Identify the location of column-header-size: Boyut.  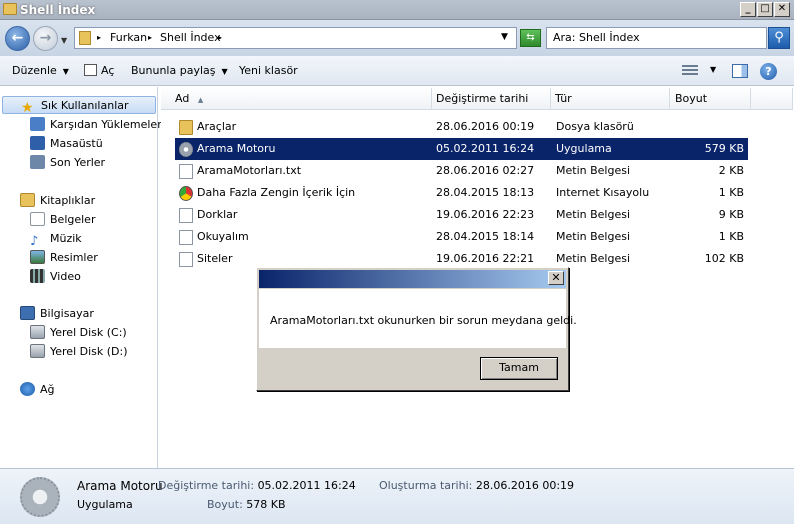
(710, 99).